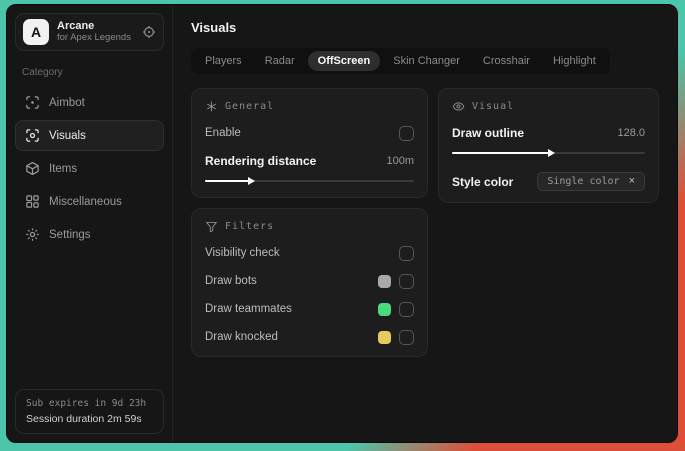 This screenshot has height=451, width=685. I want to click on draw-outline-value: 128.0, so click(631, 133).